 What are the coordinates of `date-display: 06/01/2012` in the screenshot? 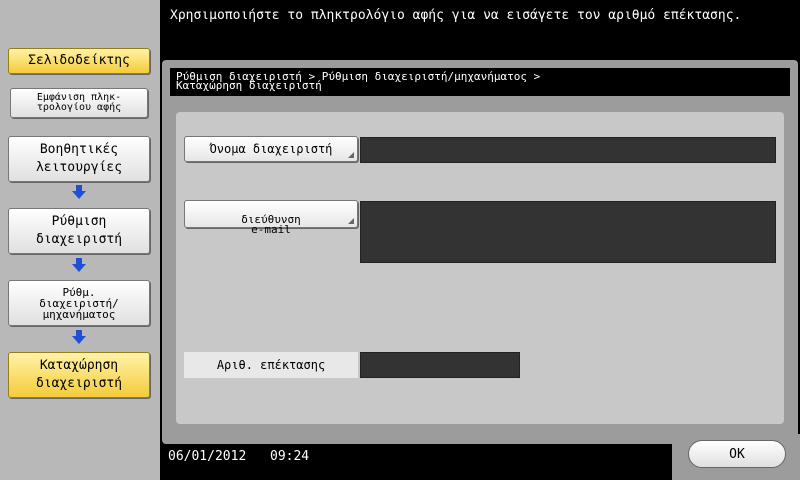 It's located at (207, 456).